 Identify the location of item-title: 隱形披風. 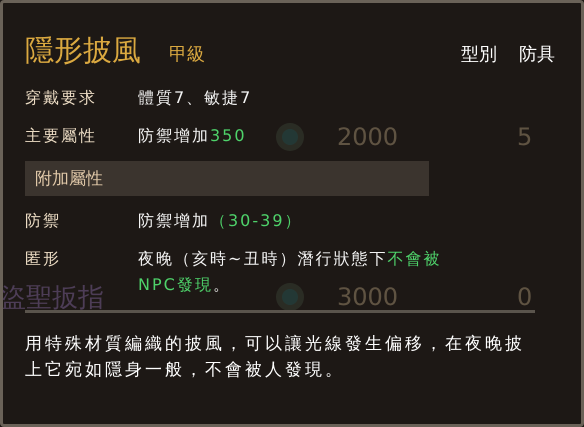
(83, 50).